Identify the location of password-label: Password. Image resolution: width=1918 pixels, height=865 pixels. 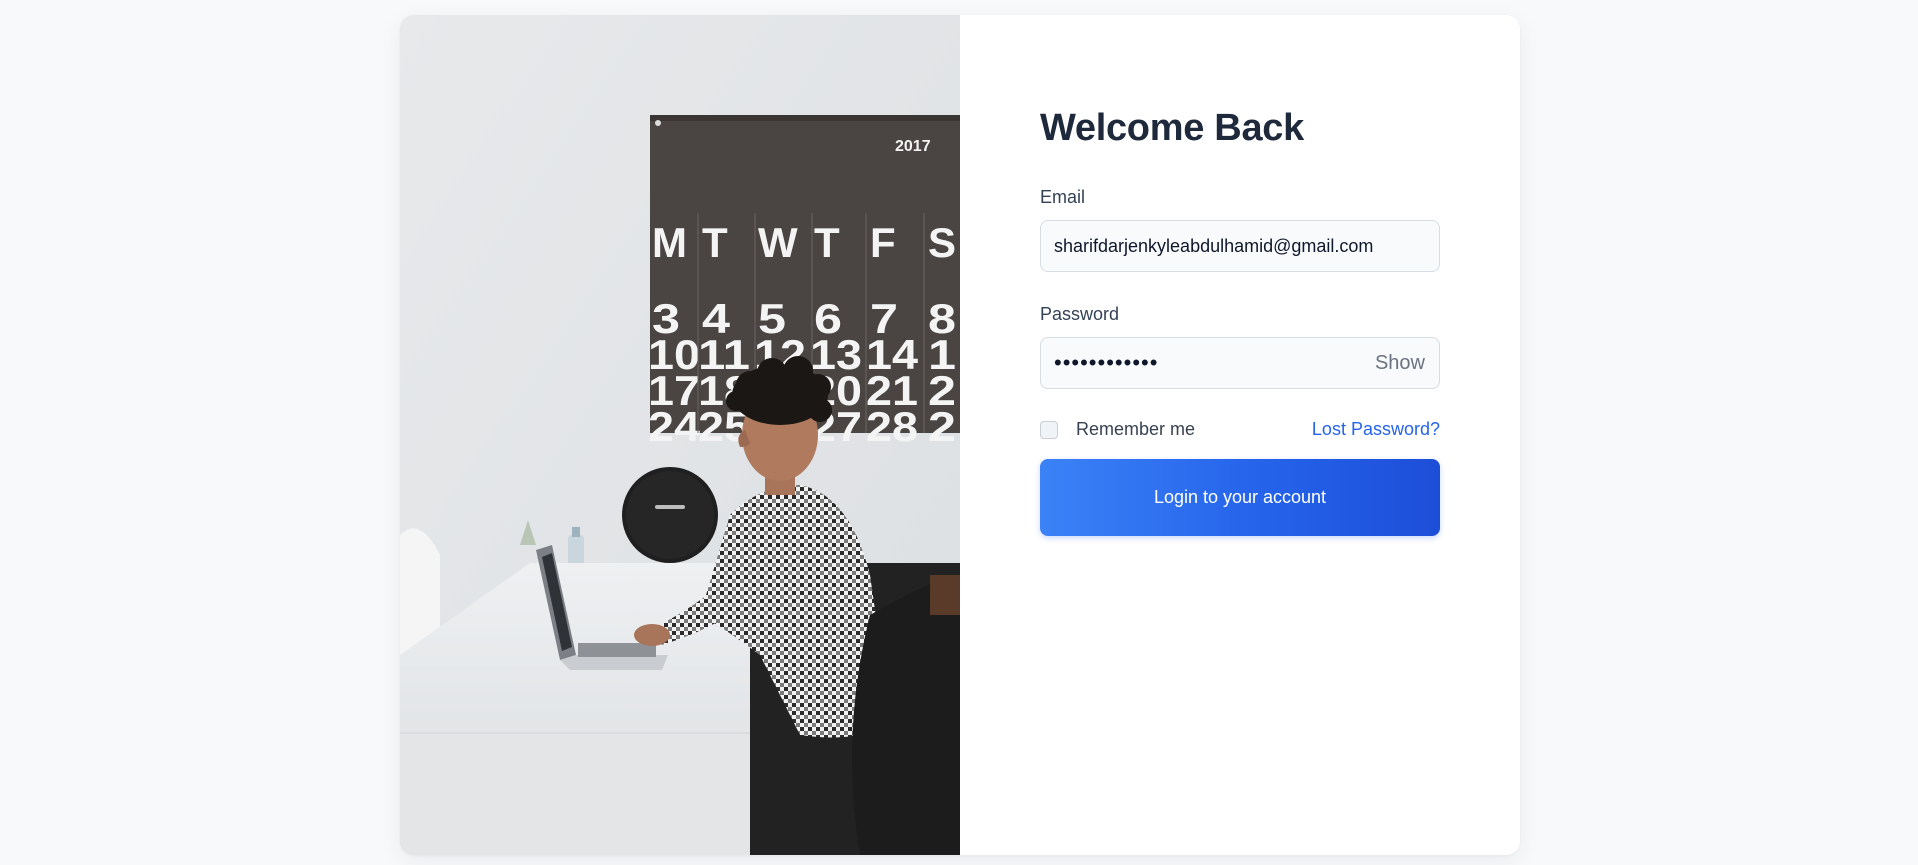
(1080, 314).